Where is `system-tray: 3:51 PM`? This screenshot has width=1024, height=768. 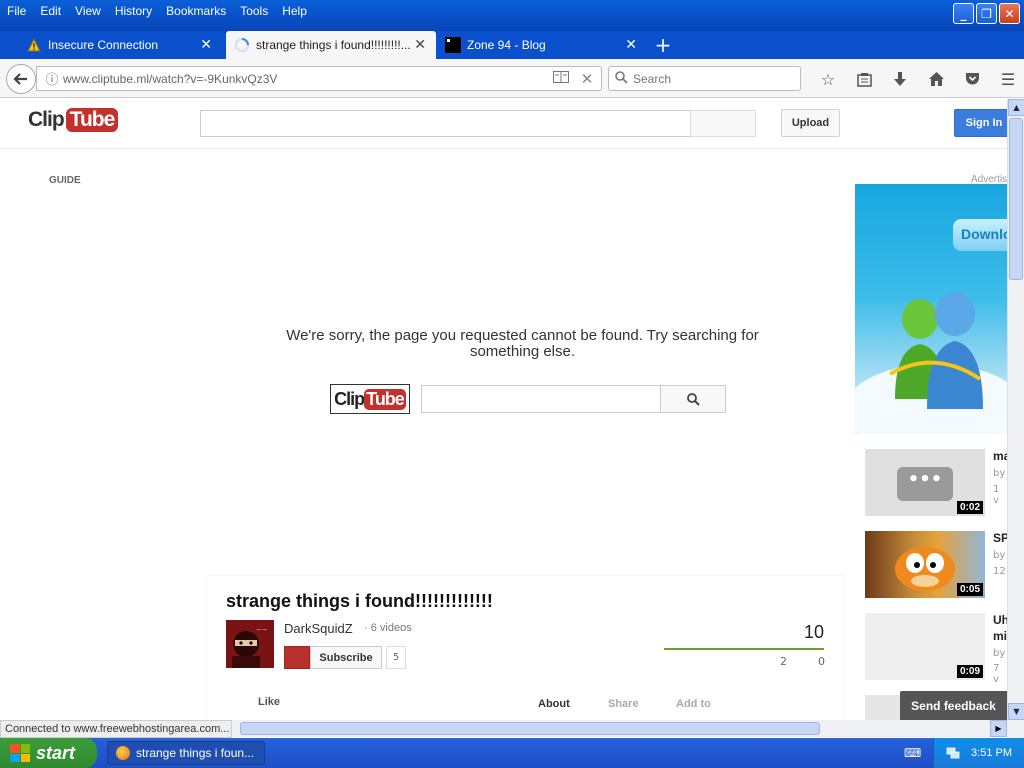 system-tray: 3:51 PM is located at coordinates (978, 753).